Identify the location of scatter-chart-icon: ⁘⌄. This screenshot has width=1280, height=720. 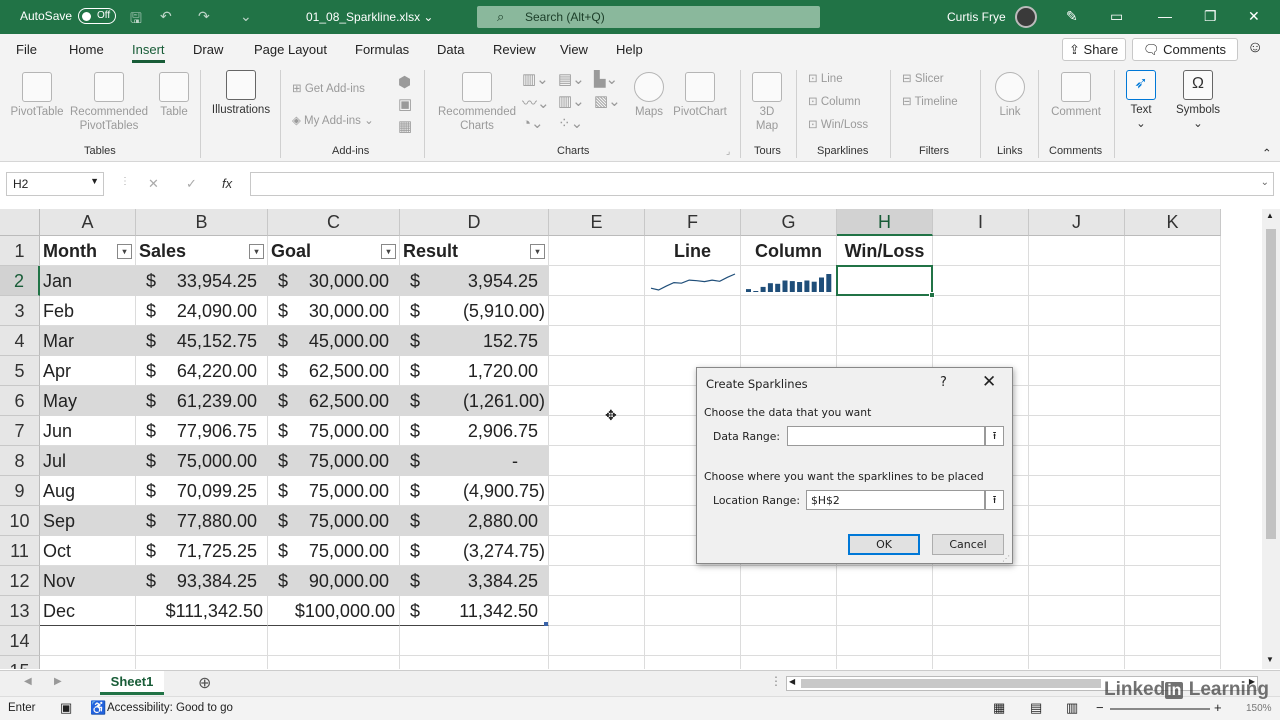
(570, 123).